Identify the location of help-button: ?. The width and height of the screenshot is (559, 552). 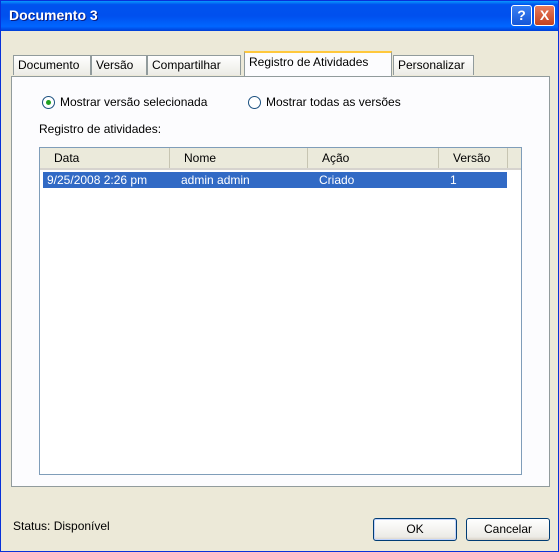
(521, 15).